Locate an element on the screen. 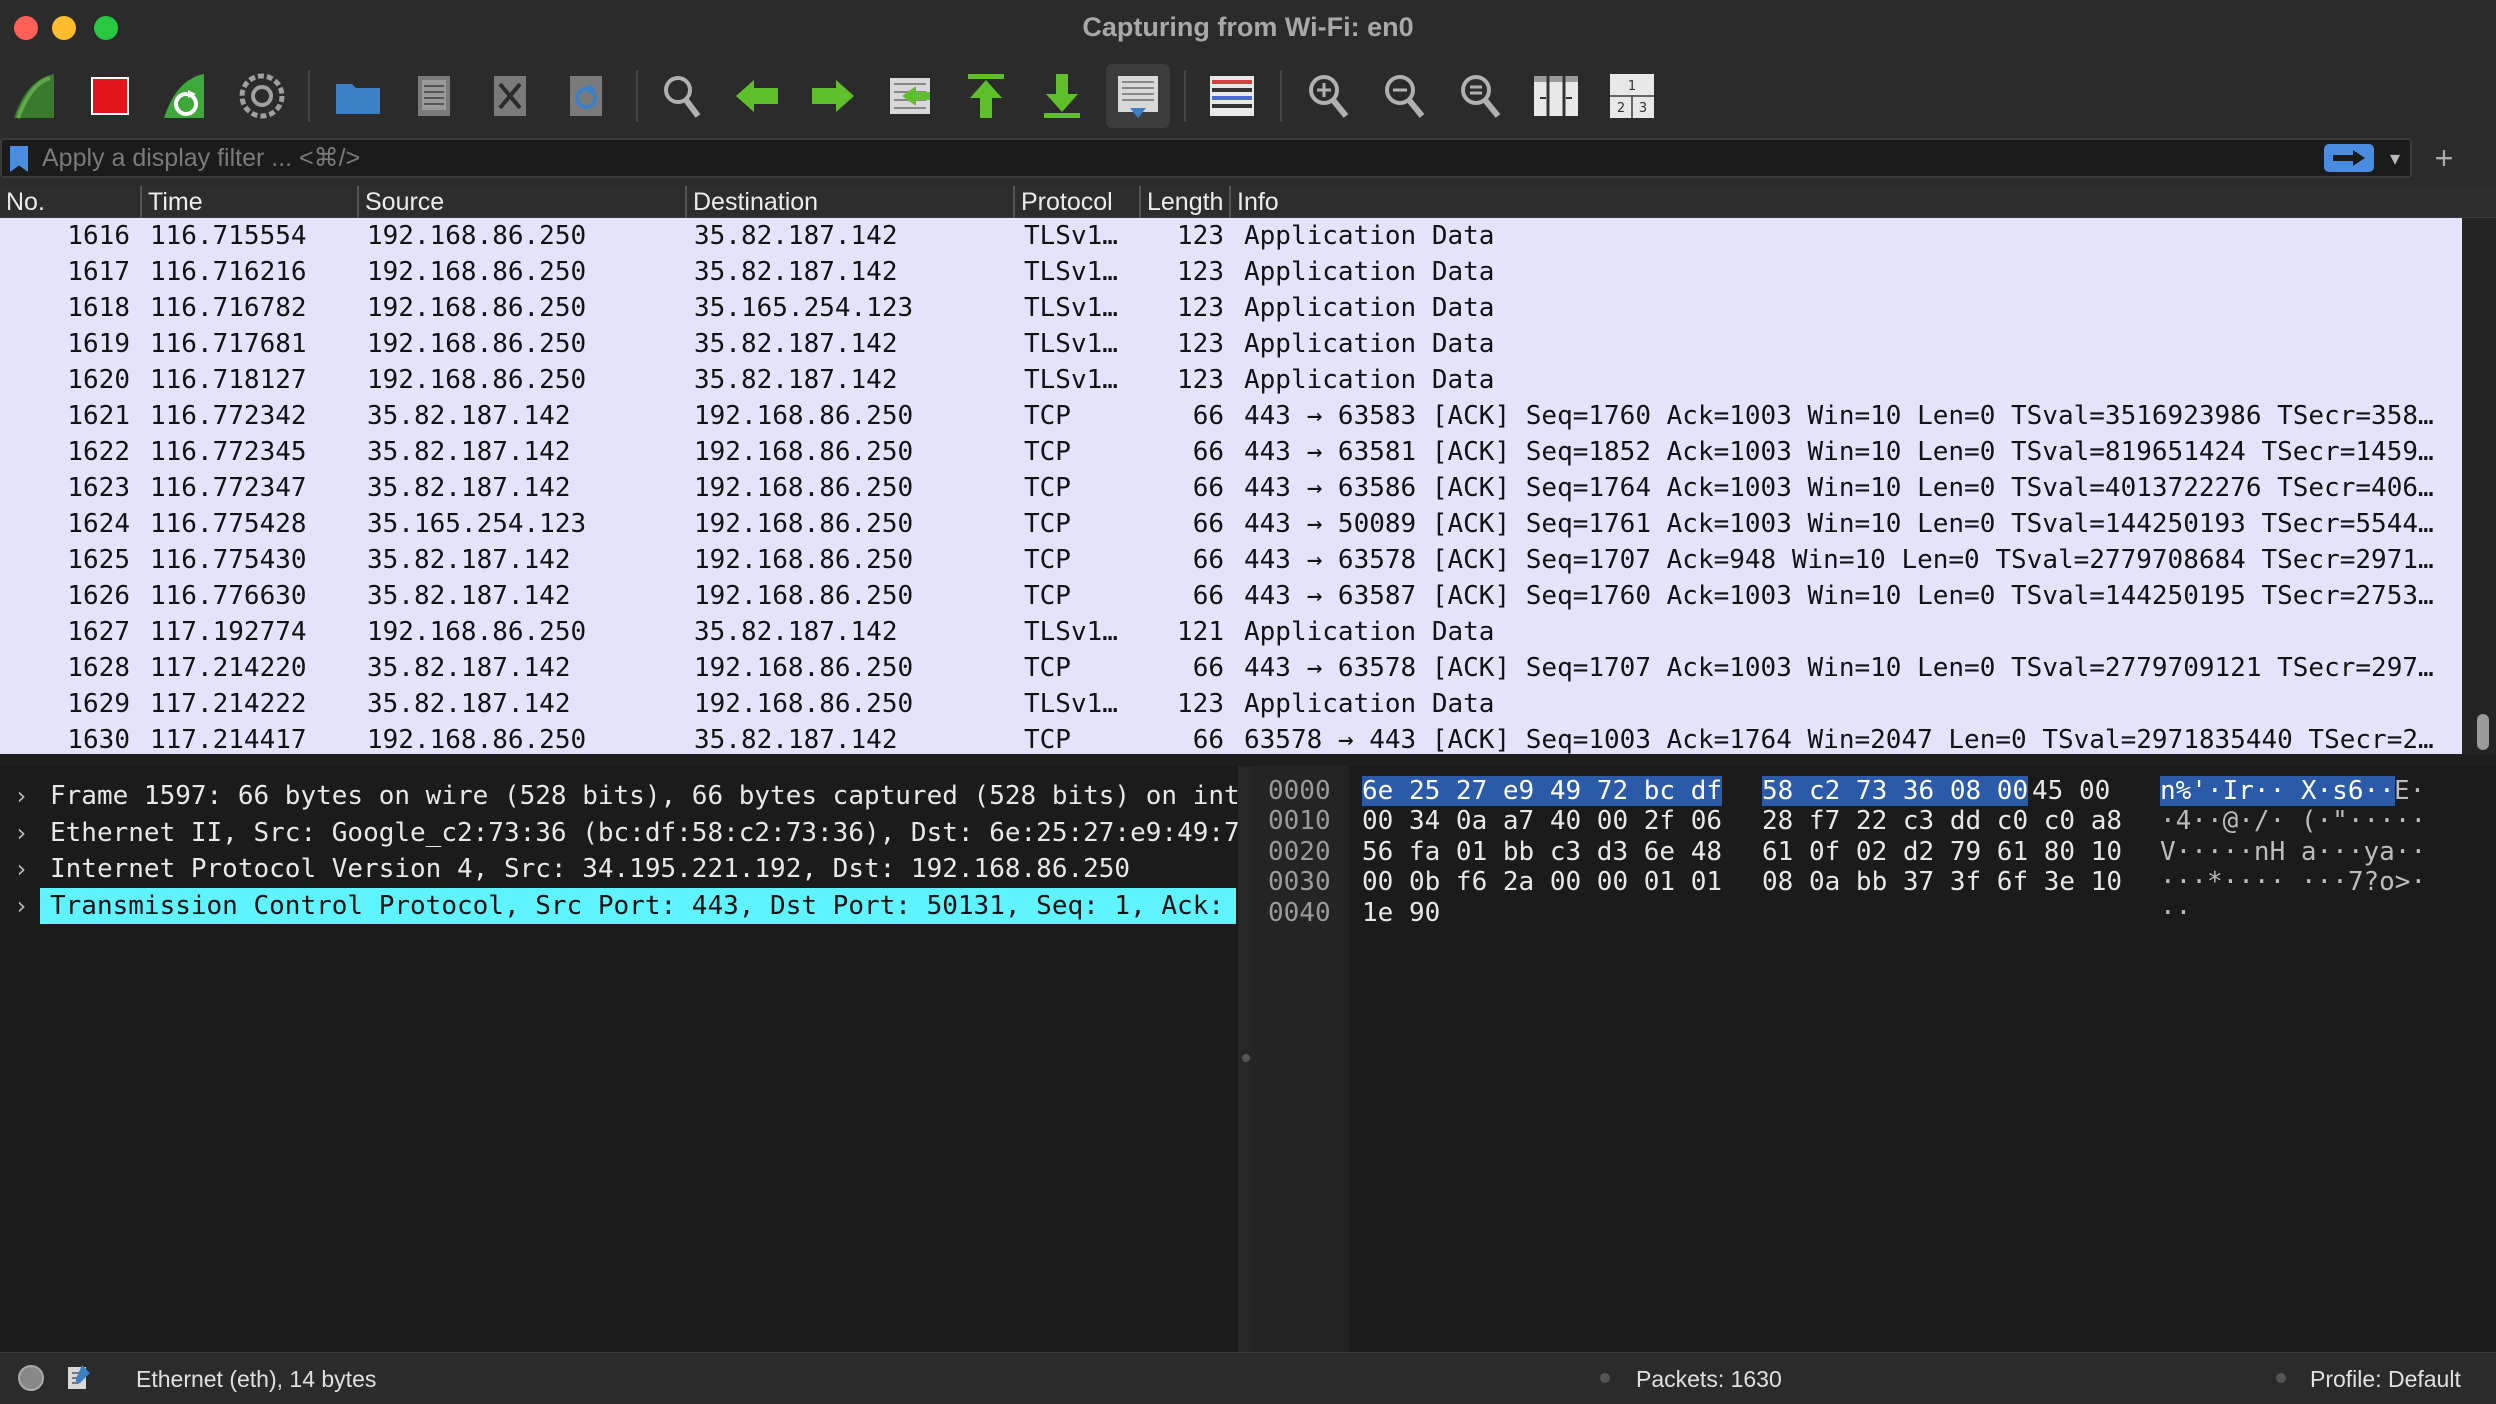 The height and width of the screenshot is (1404, 2496). last-packet-button is located at coordinates (1062, 96).